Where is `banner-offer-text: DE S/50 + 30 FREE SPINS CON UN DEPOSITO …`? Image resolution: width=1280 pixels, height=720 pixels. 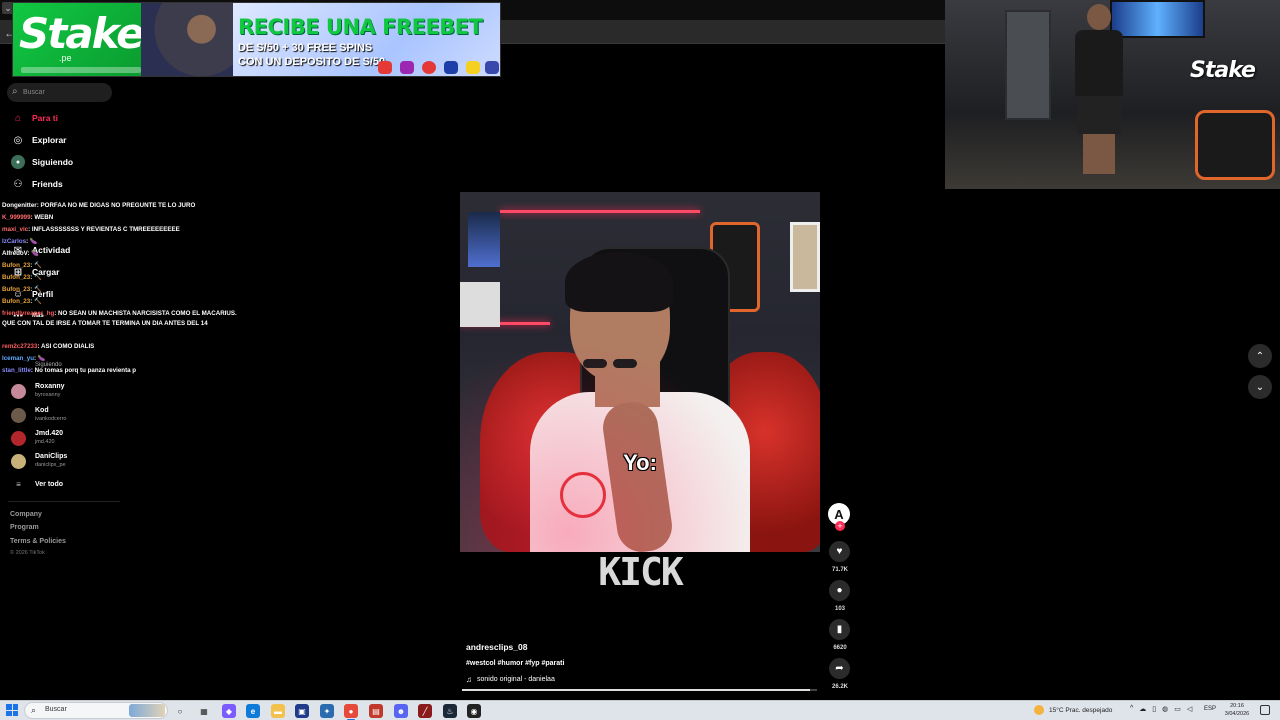 banner-offer-text: DE S/50 + 30 FREE SPINS CON UN DEPOSITO … is located at coordinates (312, 55).